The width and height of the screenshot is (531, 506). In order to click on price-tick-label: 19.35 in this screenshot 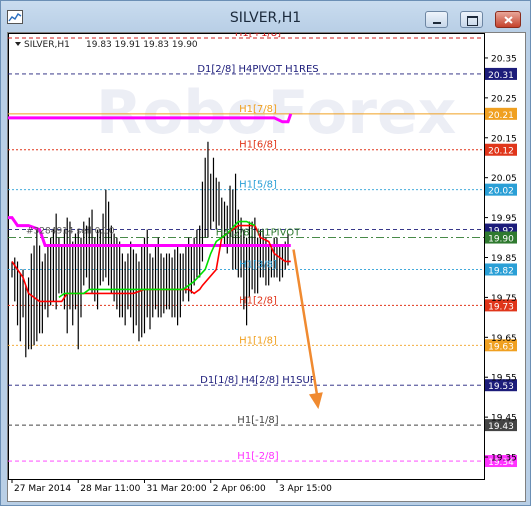, I will do `click(504, 459)`.